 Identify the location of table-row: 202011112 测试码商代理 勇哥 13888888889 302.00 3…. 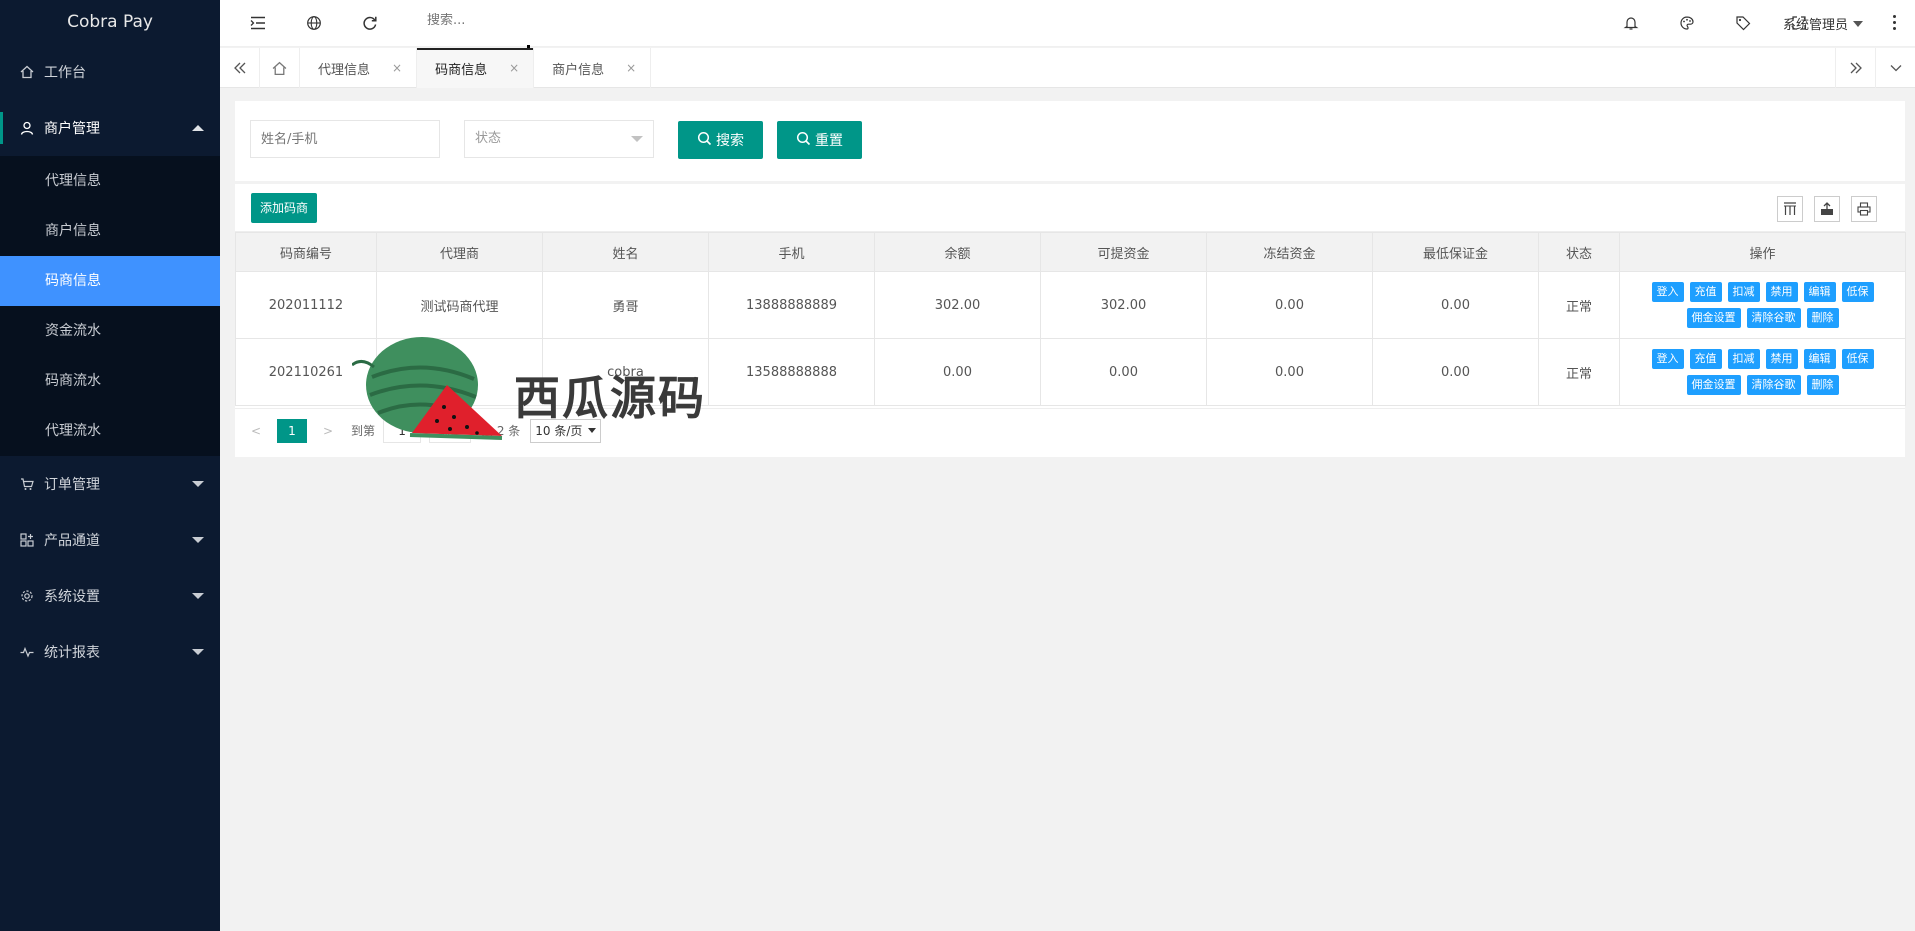
(1070, 305).